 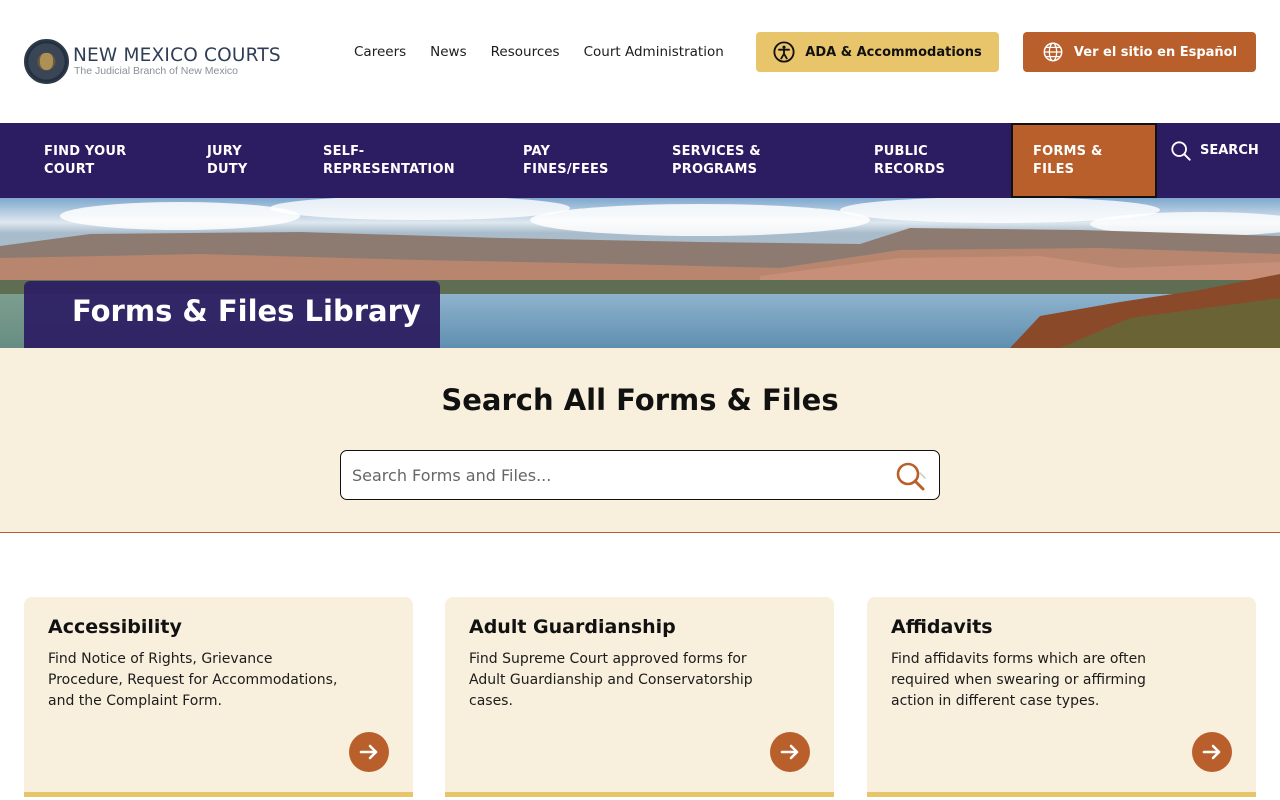 I want to click on nav-search-button: SEARCH, so click(x=1214, y=150).